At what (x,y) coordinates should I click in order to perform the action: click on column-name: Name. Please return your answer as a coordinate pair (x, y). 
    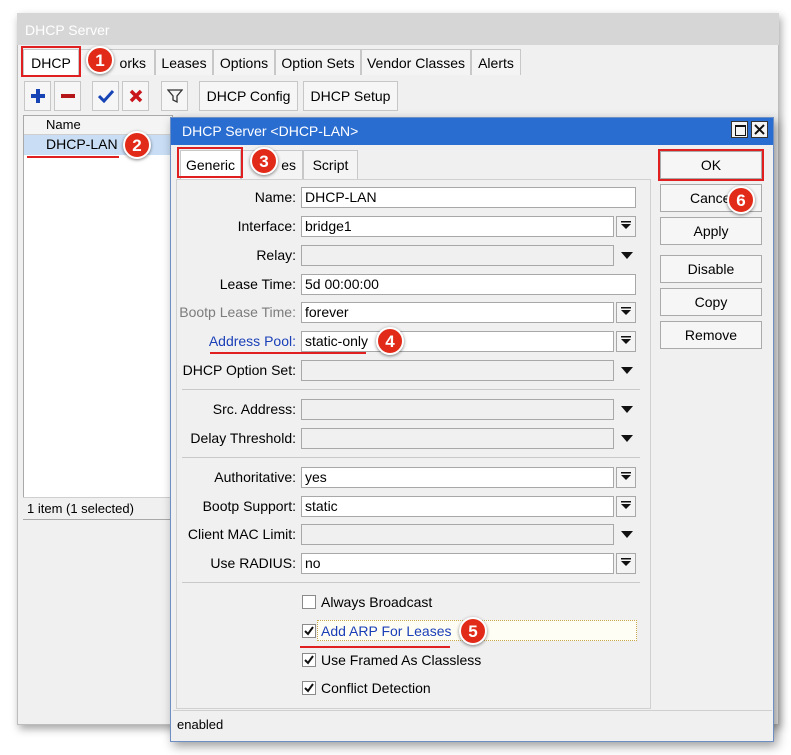
    Looking at the image, I should click on (63, 124).